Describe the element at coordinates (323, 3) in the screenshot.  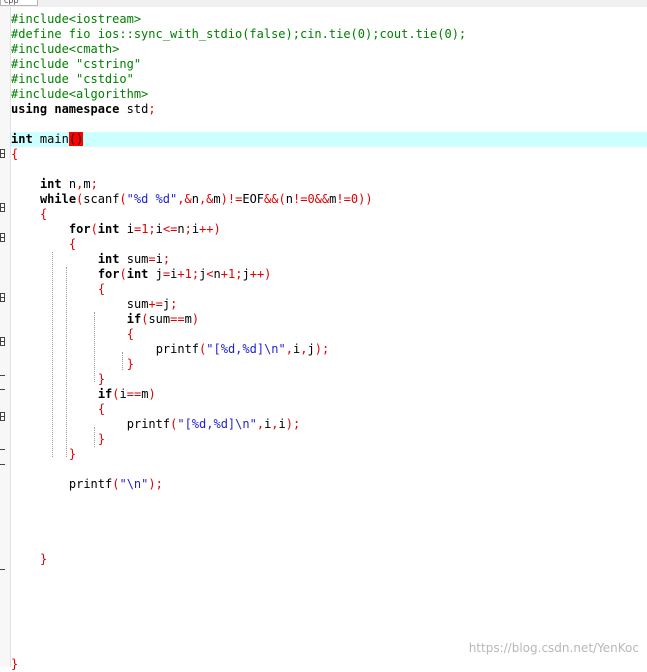
I see `tab-bar: cpp` at that location.